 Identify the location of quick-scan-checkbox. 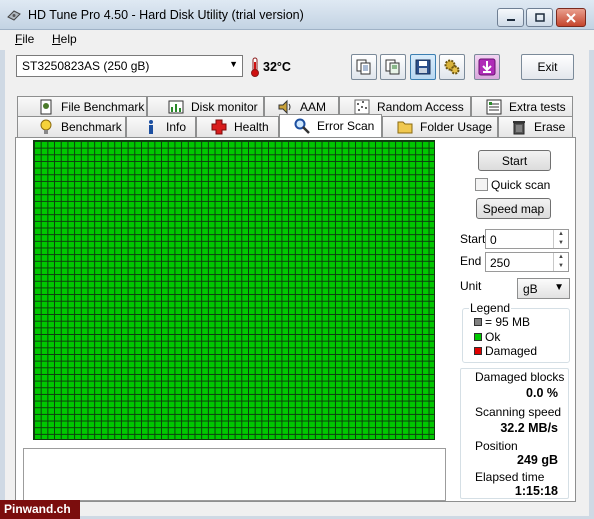
(481, 184).